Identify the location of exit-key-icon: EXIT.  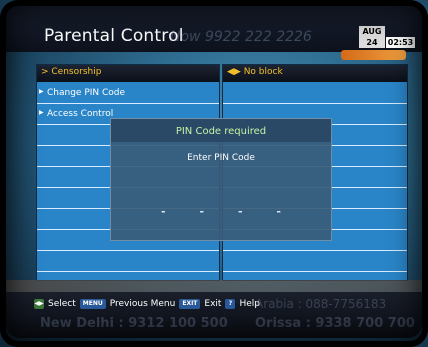
(190, 304).